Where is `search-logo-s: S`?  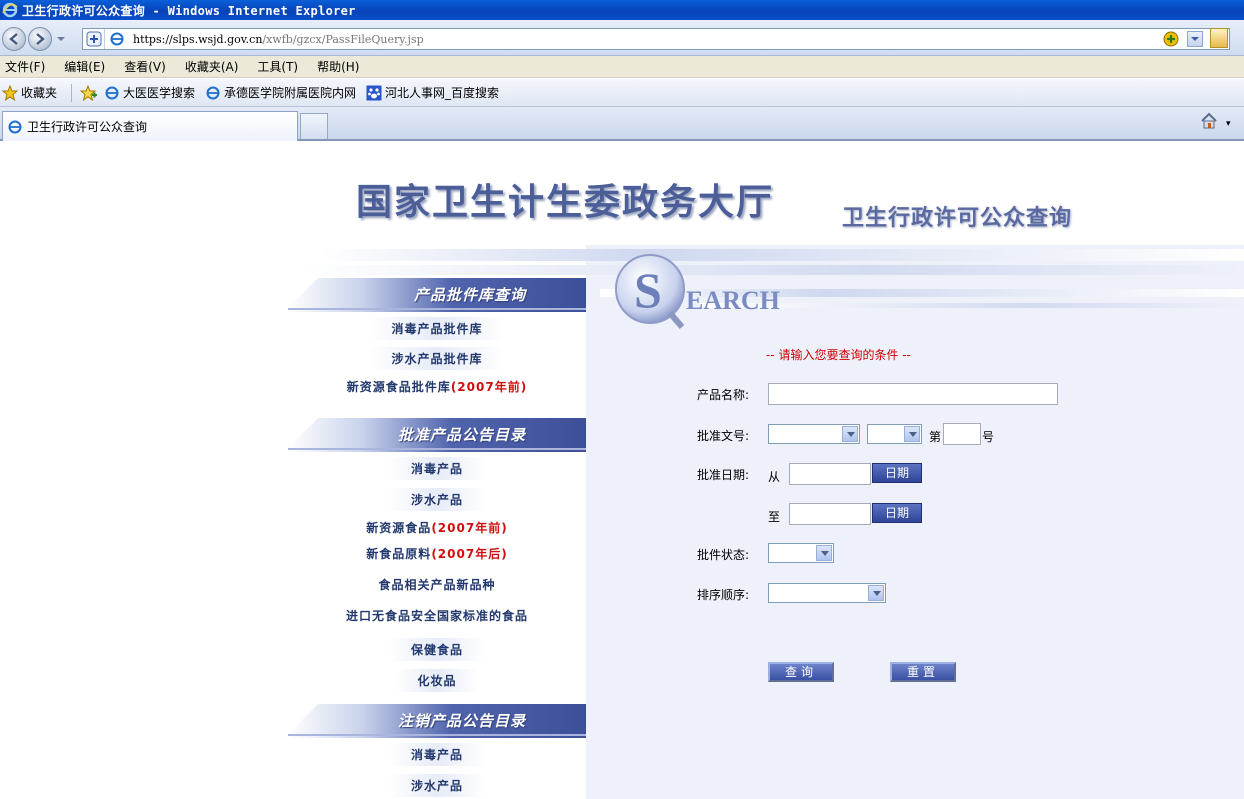 search-logo-s: S is located at coordinates (648, 290).